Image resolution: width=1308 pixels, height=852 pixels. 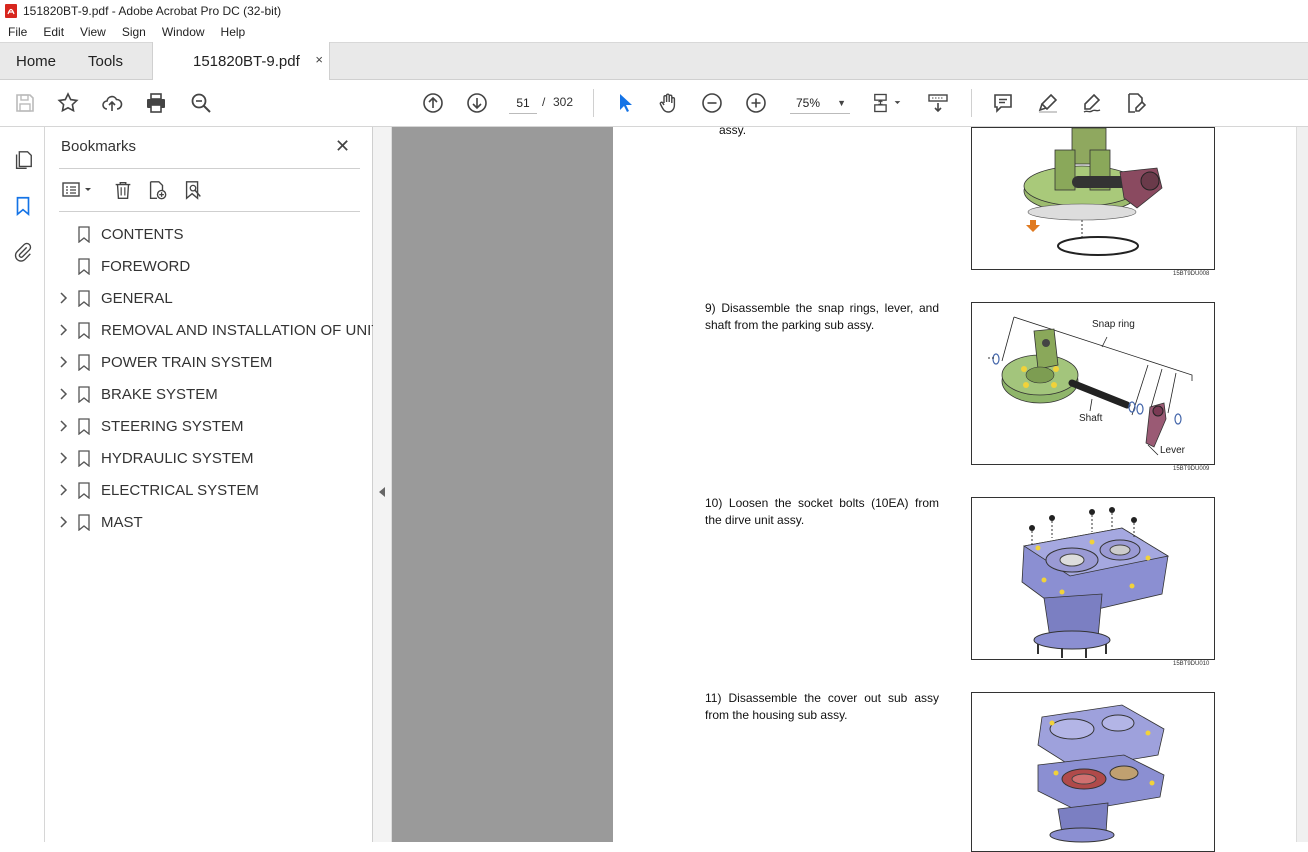 I want to click on chevron-down-icon: ▼, so click(x=841, y=103).